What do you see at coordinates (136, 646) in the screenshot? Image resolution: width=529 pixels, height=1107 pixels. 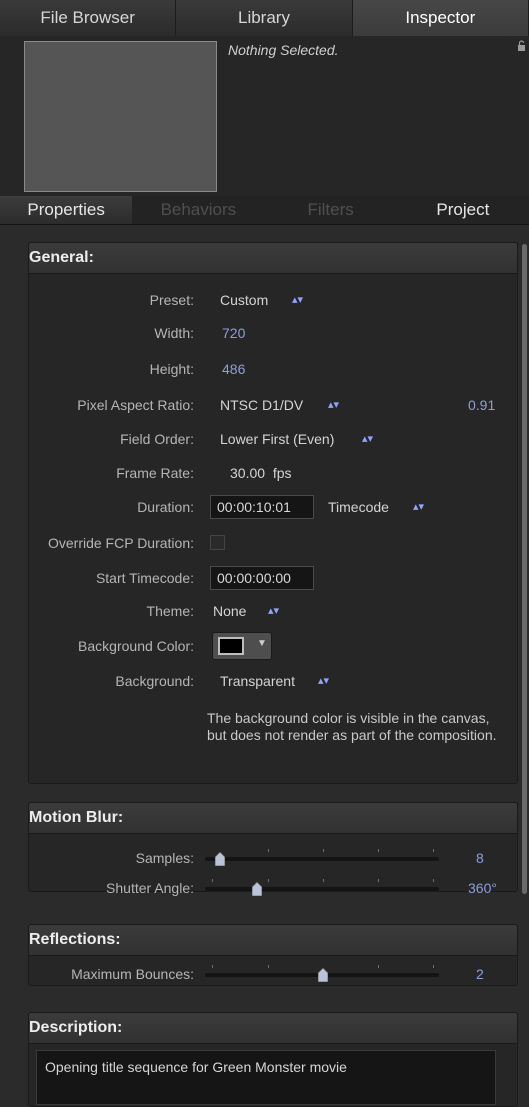 I see `background-color-label: Background Color:` at bounding box center [136, 646].